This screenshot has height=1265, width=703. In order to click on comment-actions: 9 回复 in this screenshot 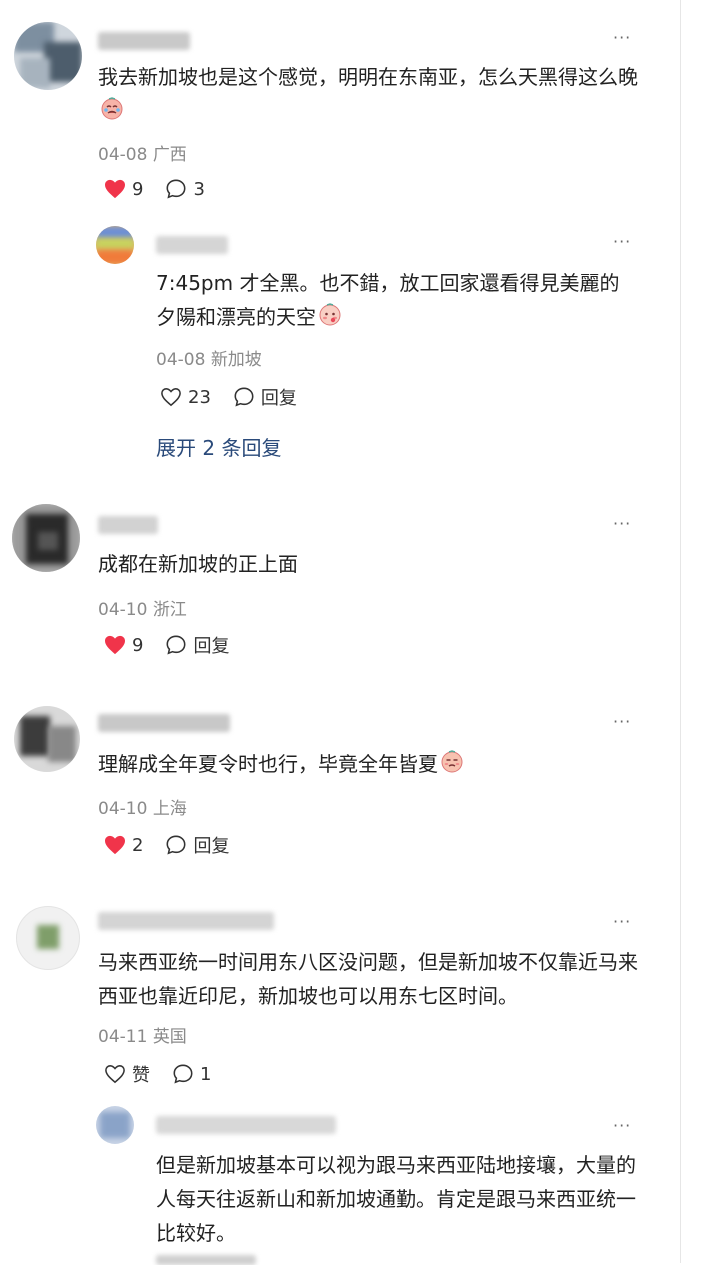, I will do `click(177, 645)`.